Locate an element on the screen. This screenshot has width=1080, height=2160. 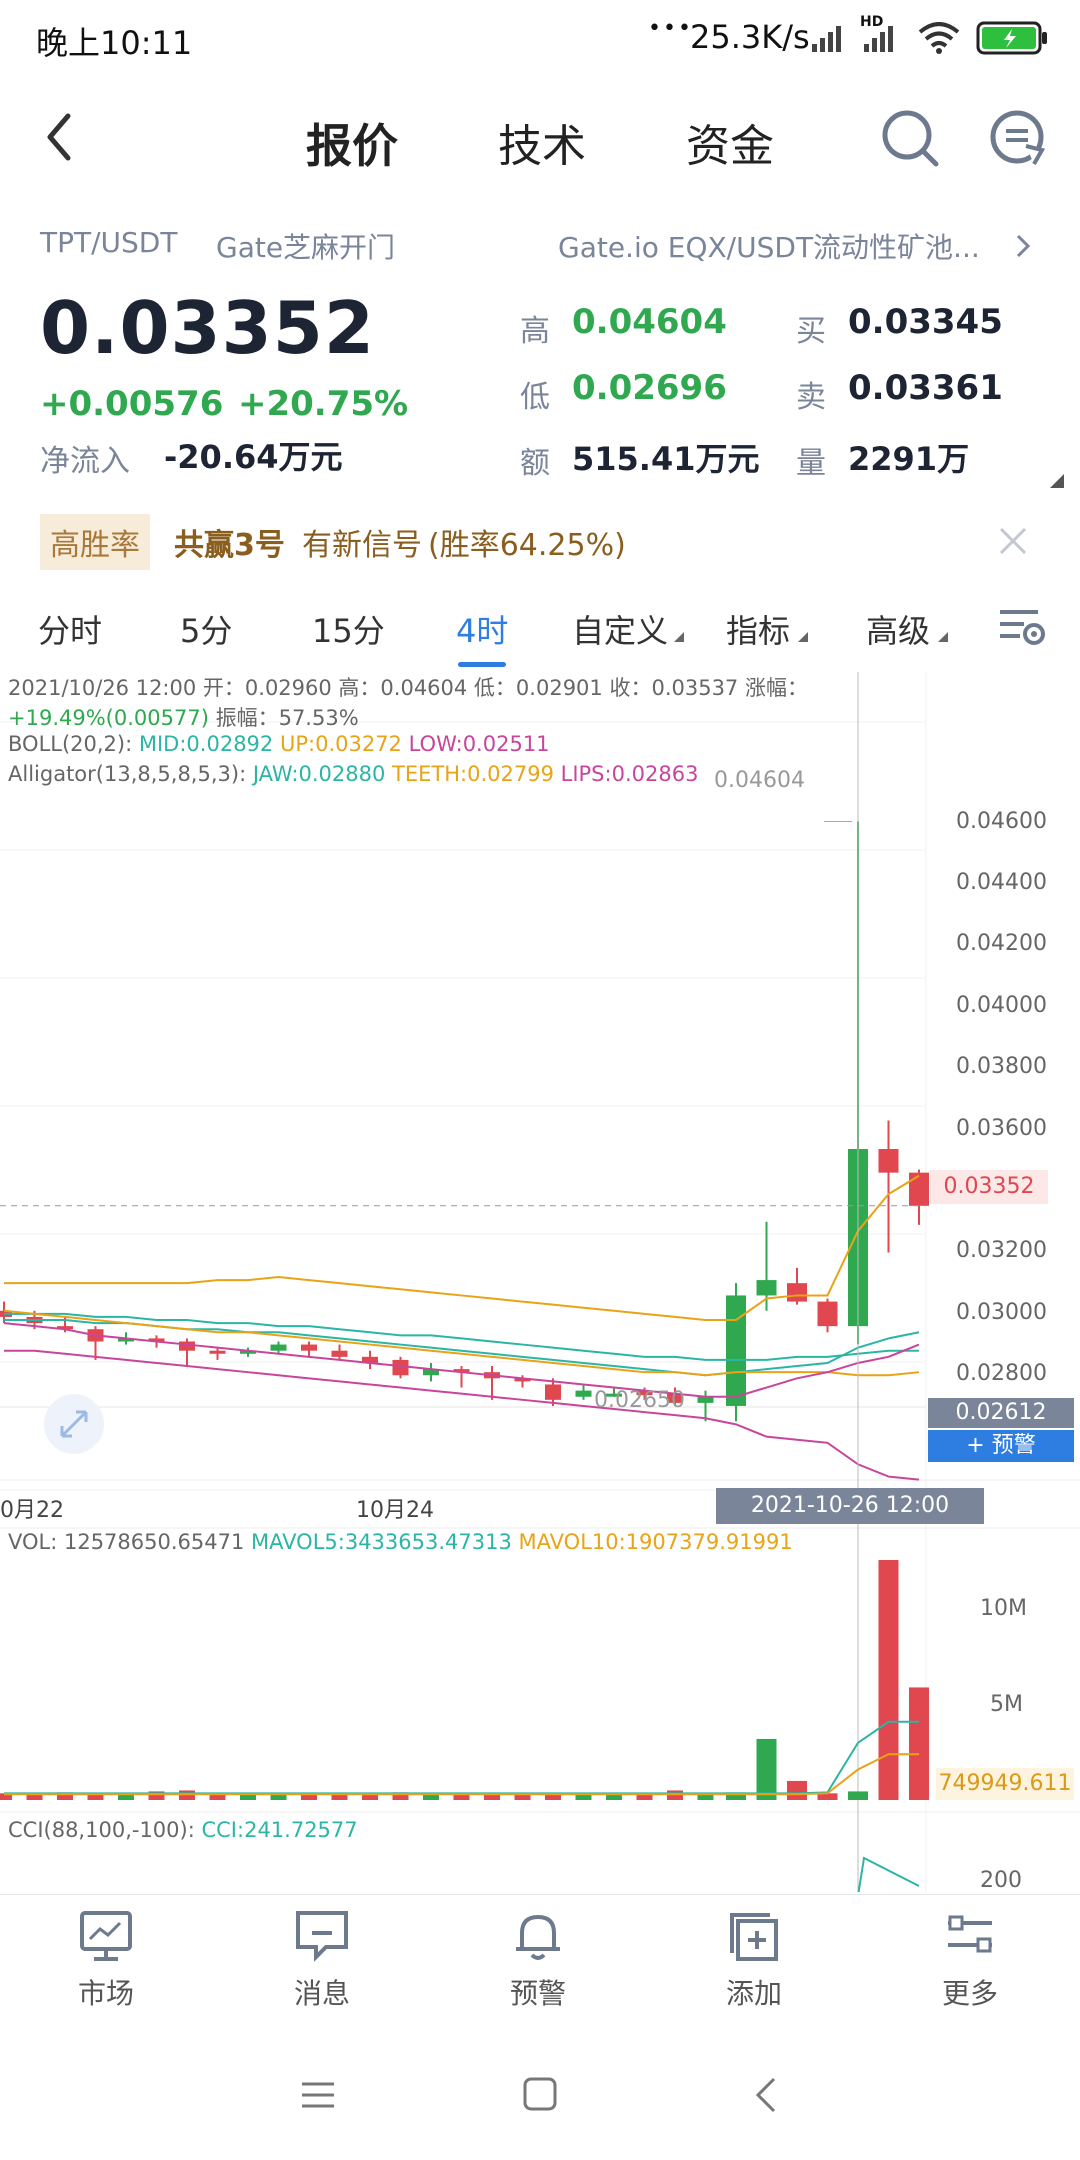
date-label-2: 10月24 is located at coordinates (395, 1510).